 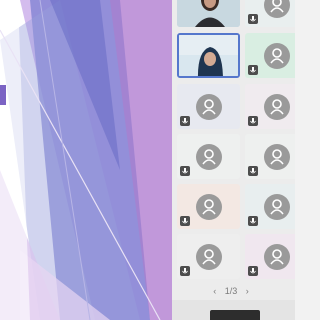 What do you see at coordinates (214, 291) in the screenshot?
I see `chevron-left-icon: ‹` at bounding box center [214, 291].